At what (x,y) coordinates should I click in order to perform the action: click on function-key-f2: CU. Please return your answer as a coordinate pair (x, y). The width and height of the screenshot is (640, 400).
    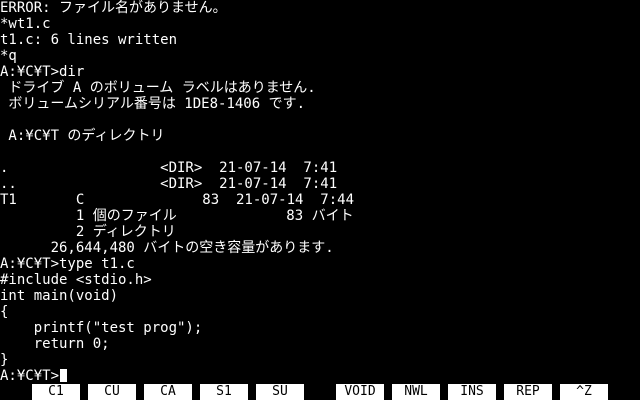
    Looking at the image, I should click on (112, 392).